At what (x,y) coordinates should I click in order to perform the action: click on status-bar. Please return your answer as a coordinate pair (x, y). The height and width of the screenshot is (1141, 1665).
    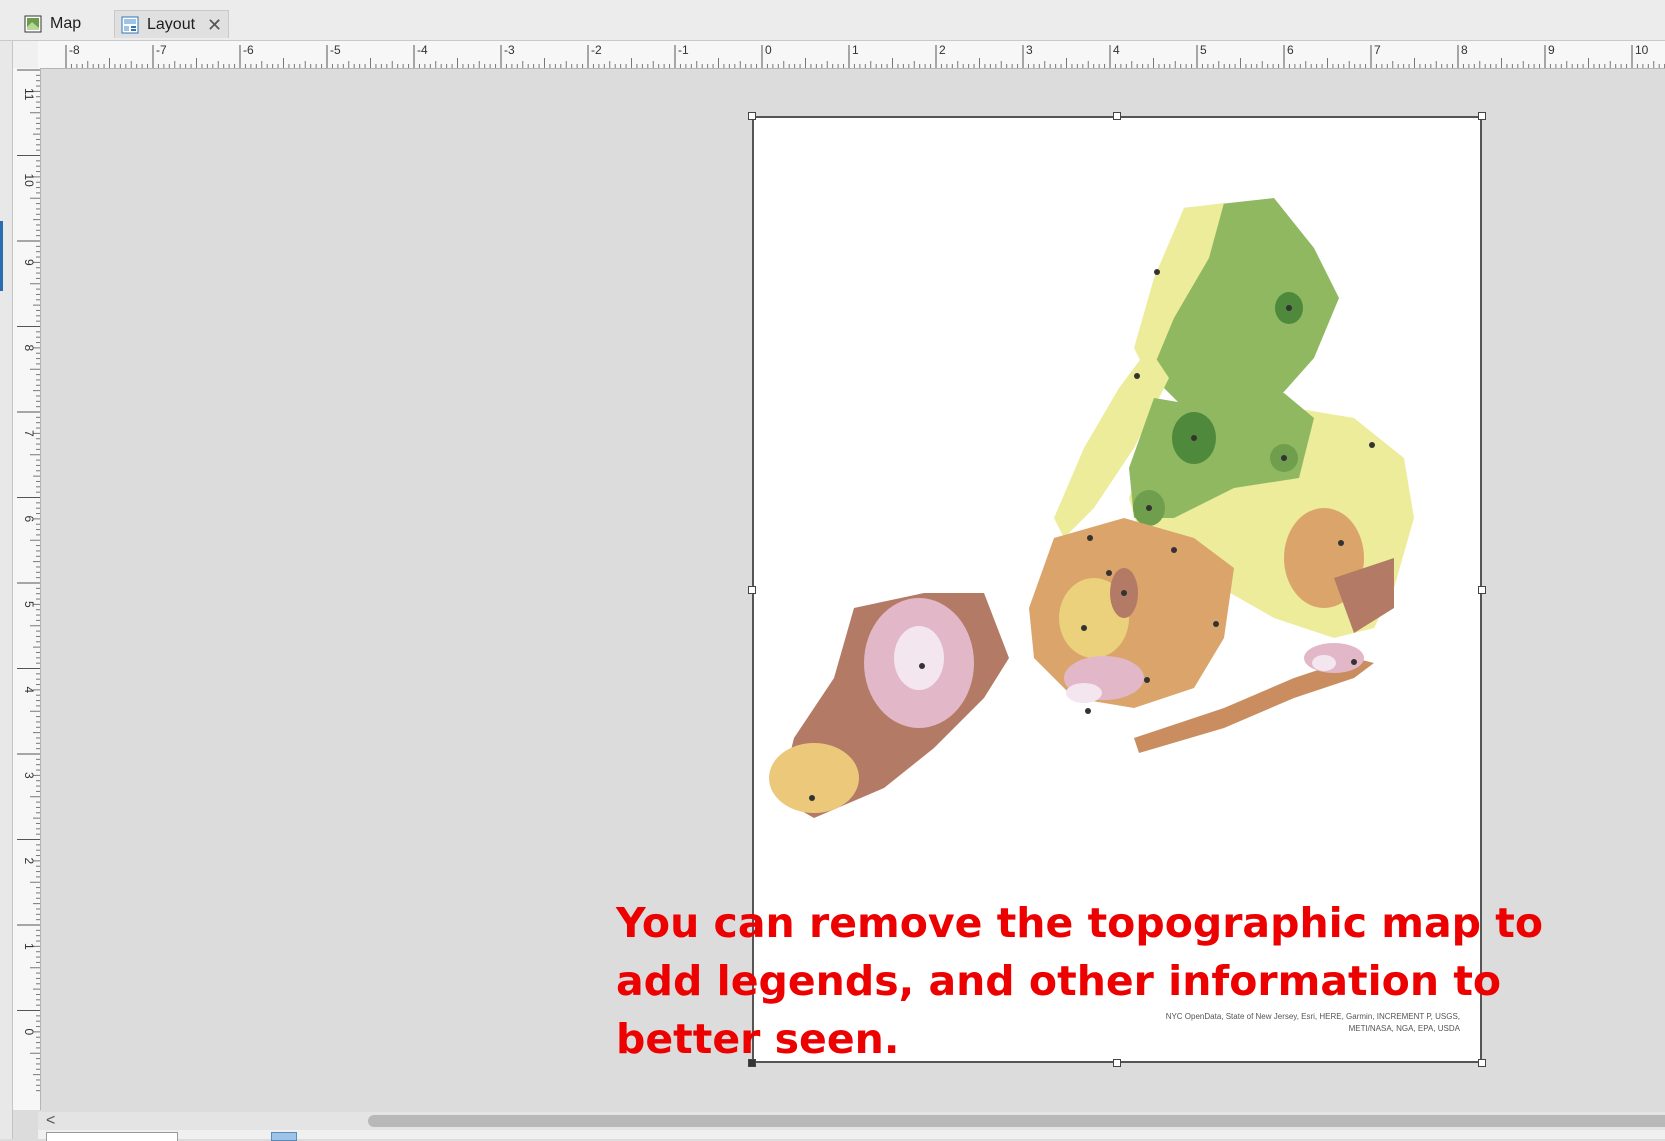
    Looking at the image, I should click on (851, 1135).